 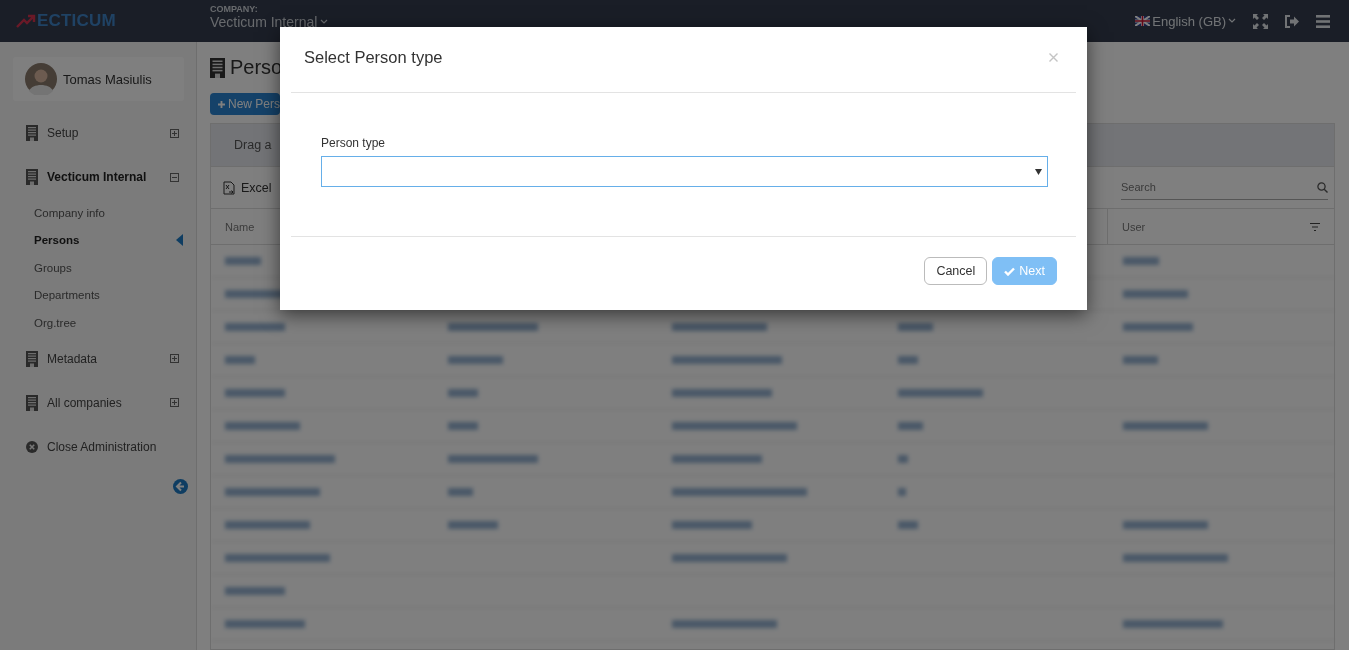 I want to click on sidebar-item: Close Administration, so click(x=113, y=446).